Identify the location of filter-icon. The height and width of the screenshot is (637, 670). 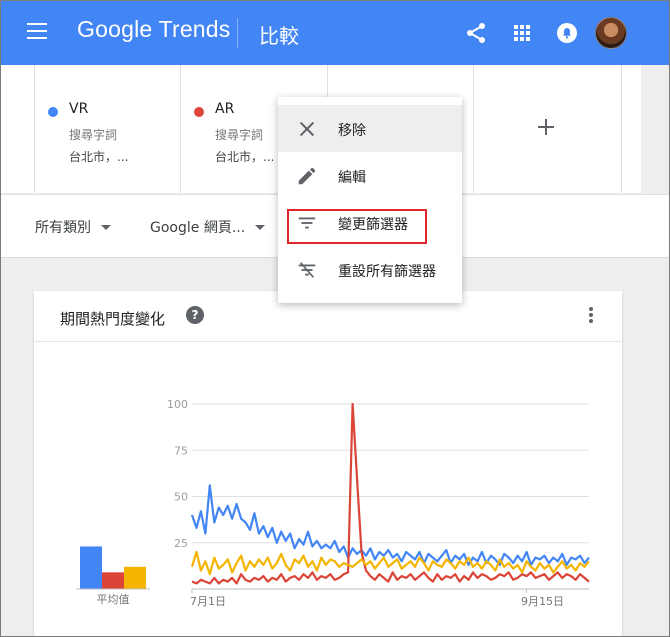
(307, 223).